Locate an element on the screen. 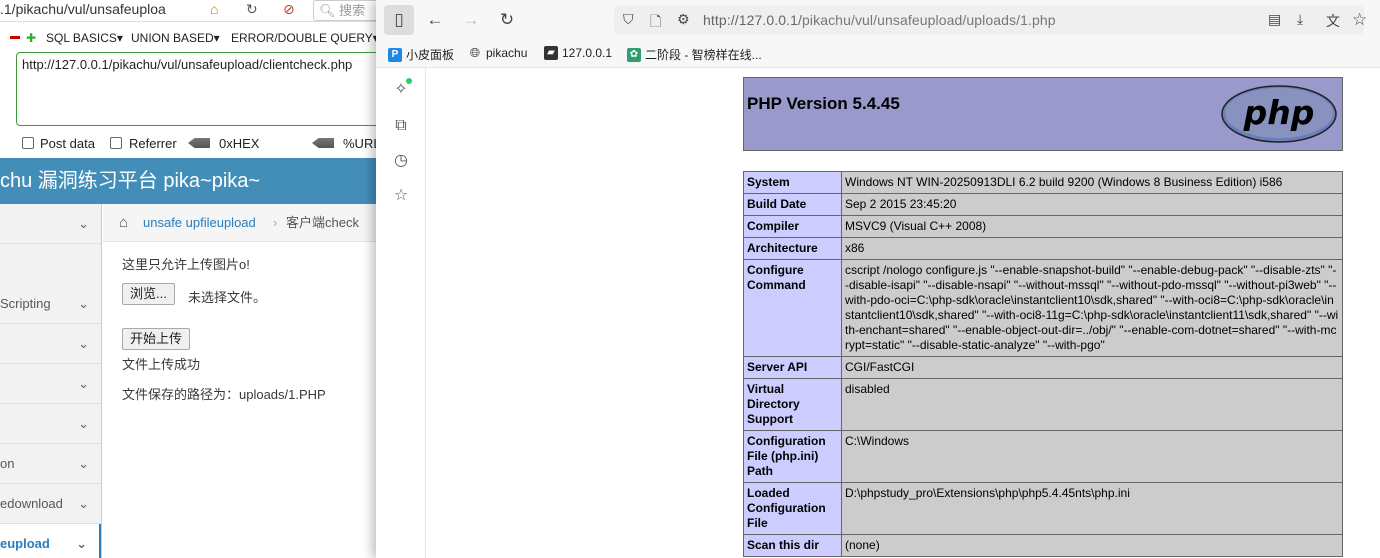 The height and width of the screenshot is (558, 1380). hex-arrow-icon is located at coordinates (199, 143).